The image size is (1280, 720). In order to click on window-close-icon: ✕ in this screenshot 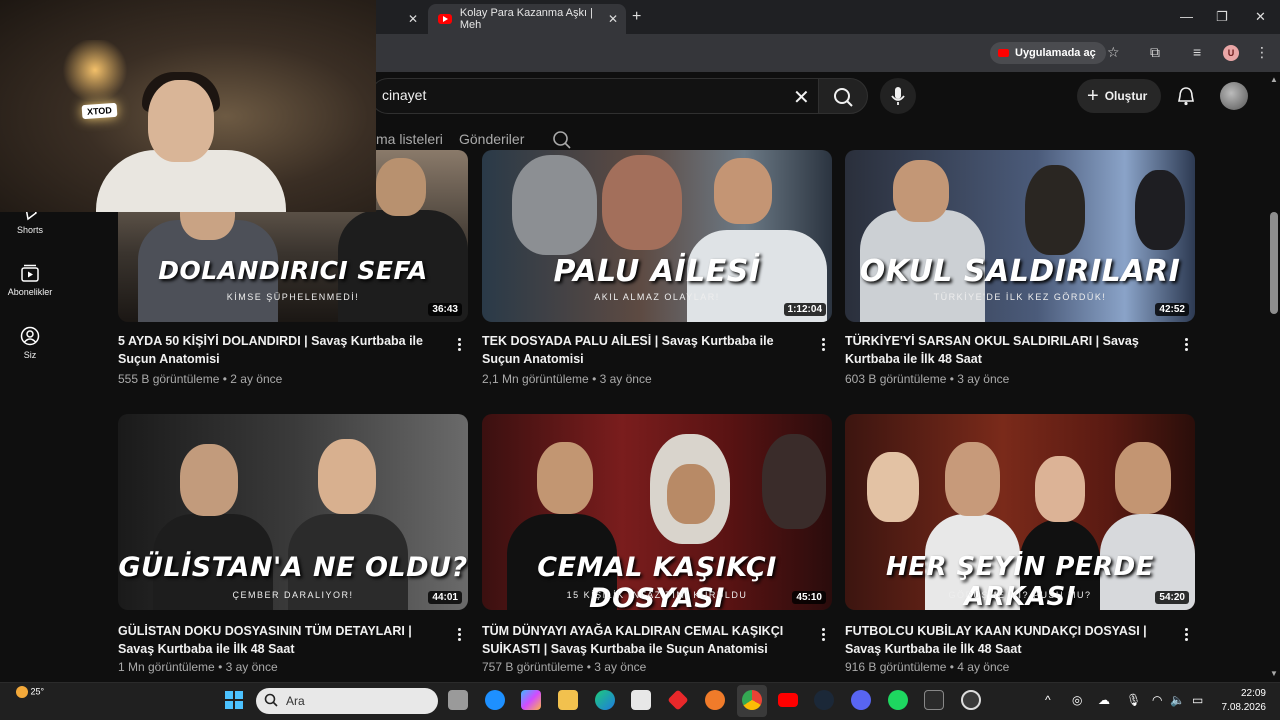, I will do `click(1260, 17)`.